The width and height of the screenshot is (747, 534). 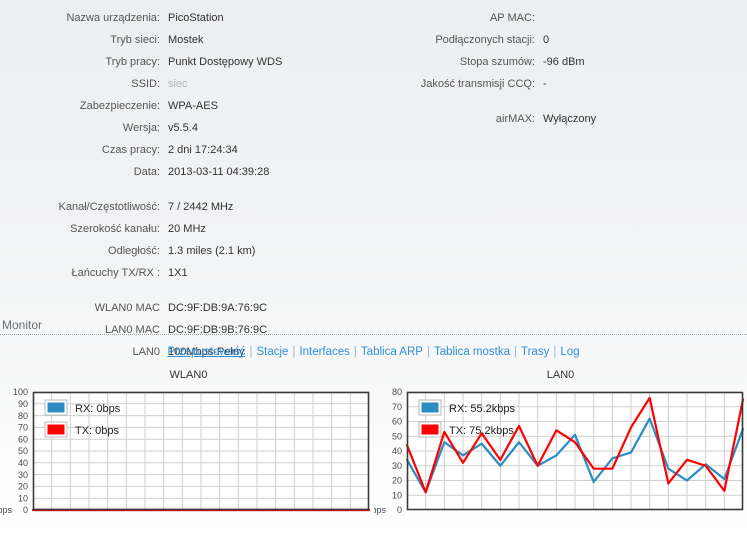 What do you see at coordinates (563, 44) in the screenshot?
I see `status-row: Podłączonych stacji: 0` at bounding box center [563, 44].